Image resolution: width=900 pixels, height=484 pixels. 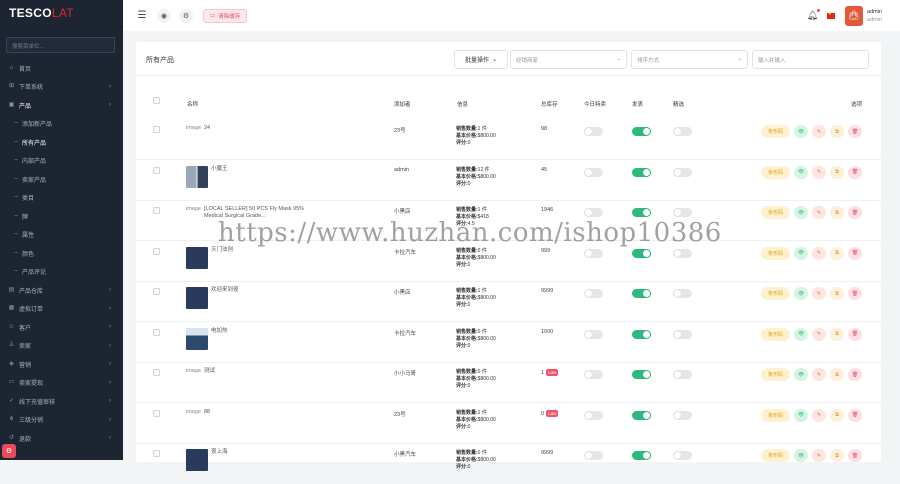 What do you see at coordinates (207, 338) in the screenshot?
I see `product-cell: 电加热` at bounding box center [207, 338].